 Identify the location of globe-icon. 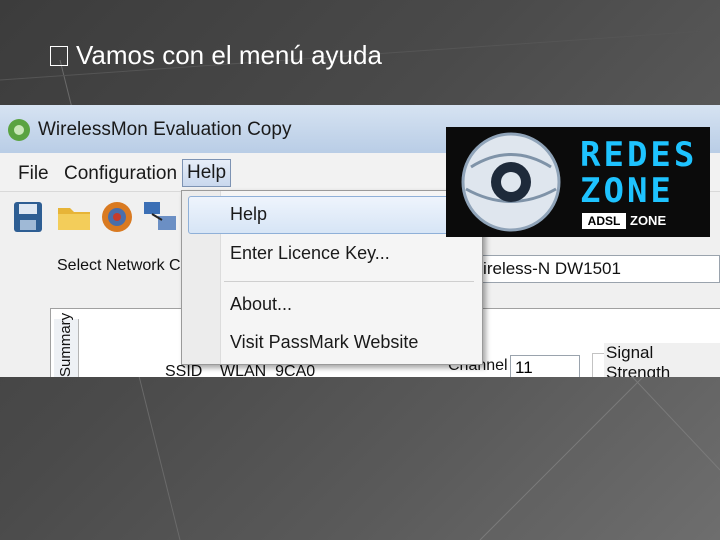
(511, 182).